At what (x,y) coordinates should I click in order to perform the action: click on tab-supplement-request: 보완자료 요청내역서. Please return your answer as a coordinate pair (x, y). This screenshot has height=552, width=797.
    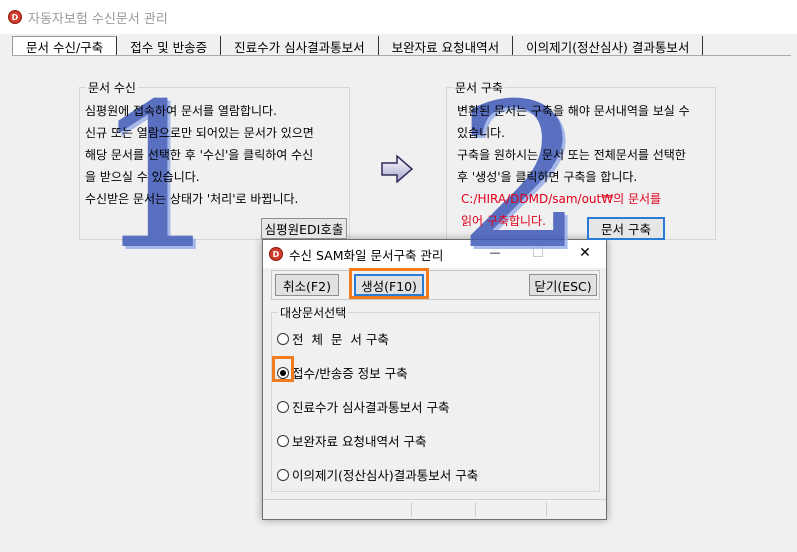
    Looking at the image, I should click on (446, 46).